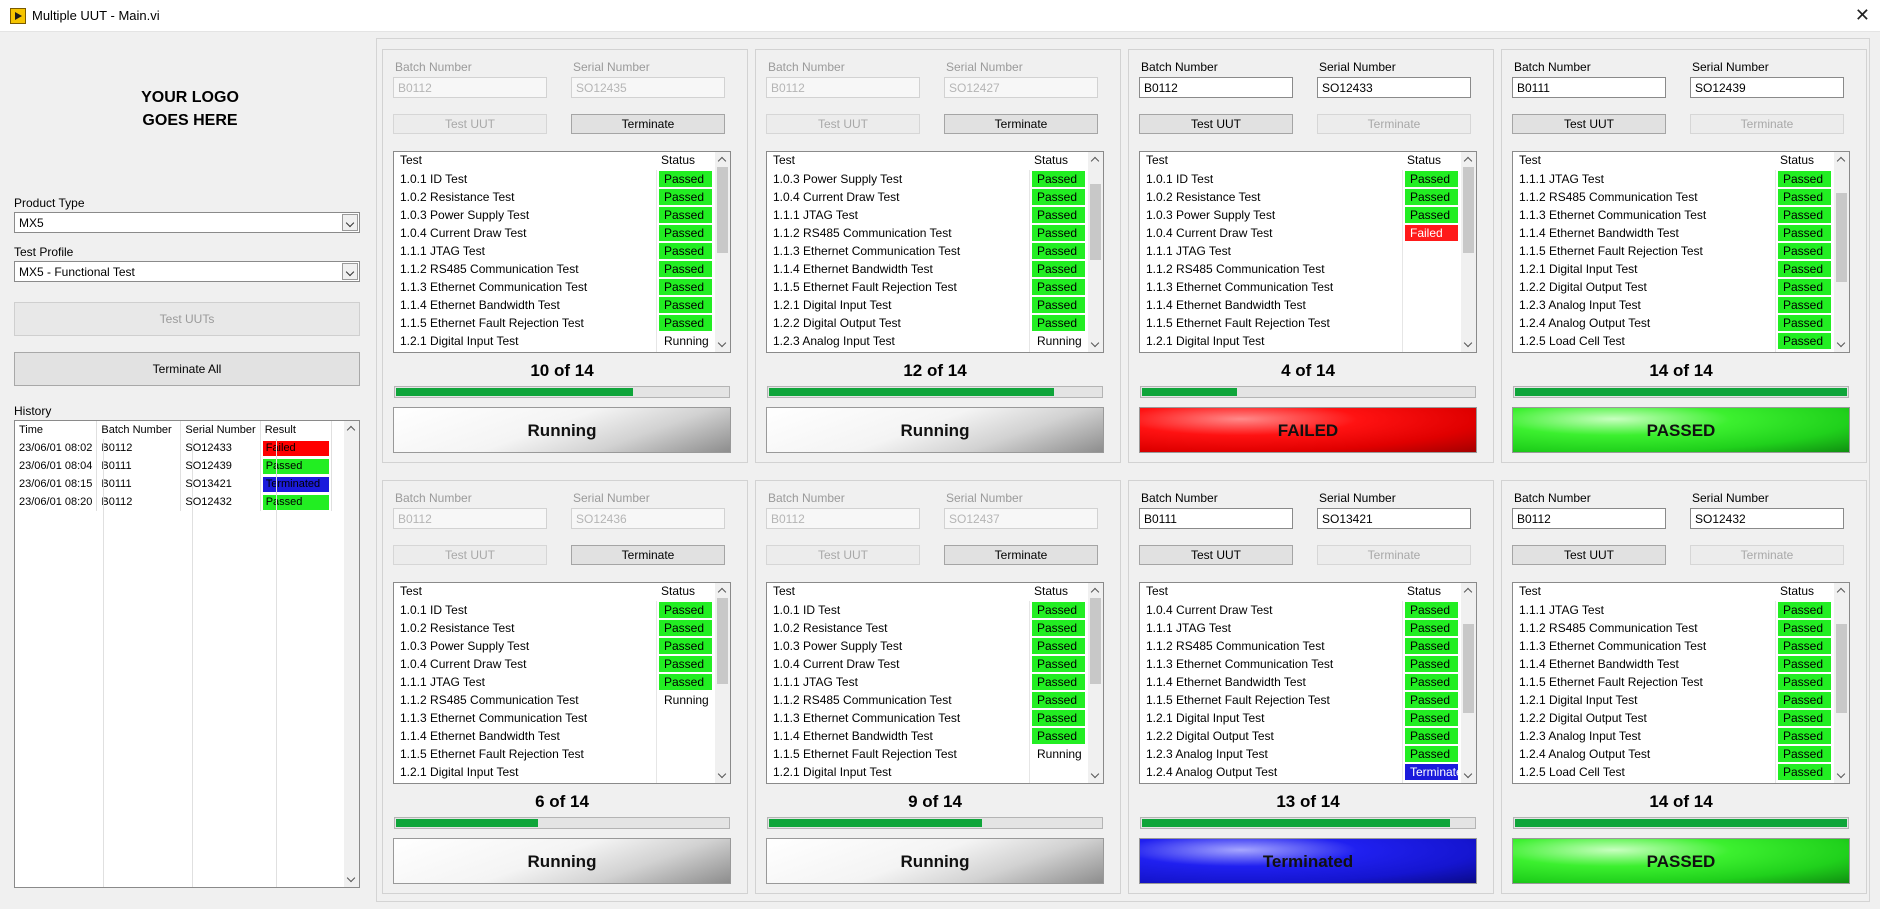 This screenshot has height=909, width=1880. Describe the element at coordinates (1300, 251) in the screenshot. I see `test-row: 1.1.1 JTAG Test` at that location.